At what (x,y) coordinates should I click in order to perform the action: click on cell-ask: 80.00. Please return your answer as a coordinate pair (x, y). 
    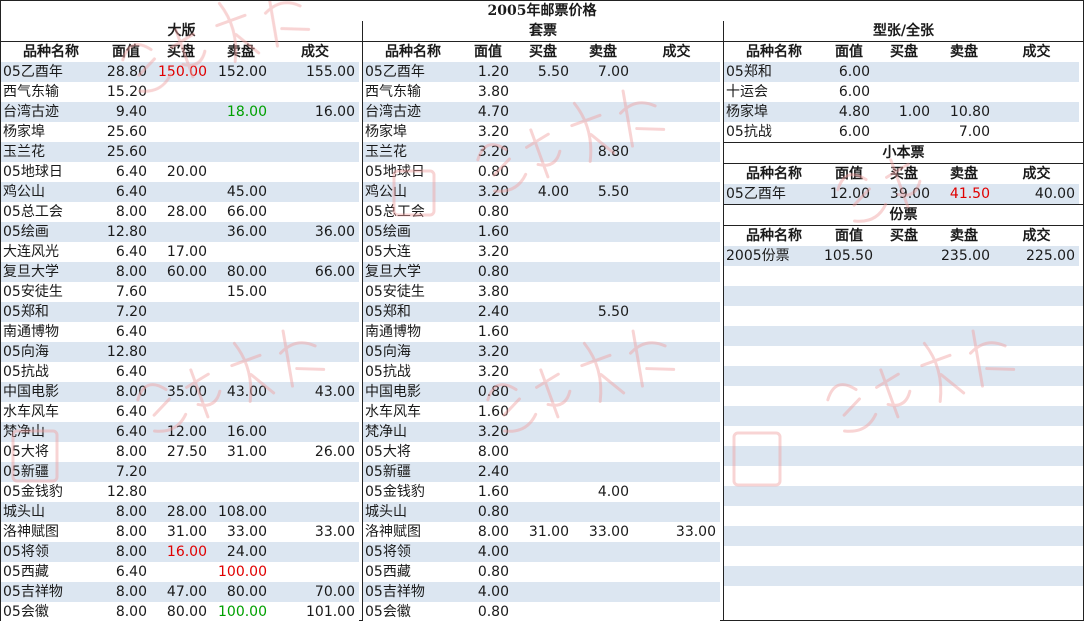
    Looking at the image, I should click on (241, 592).